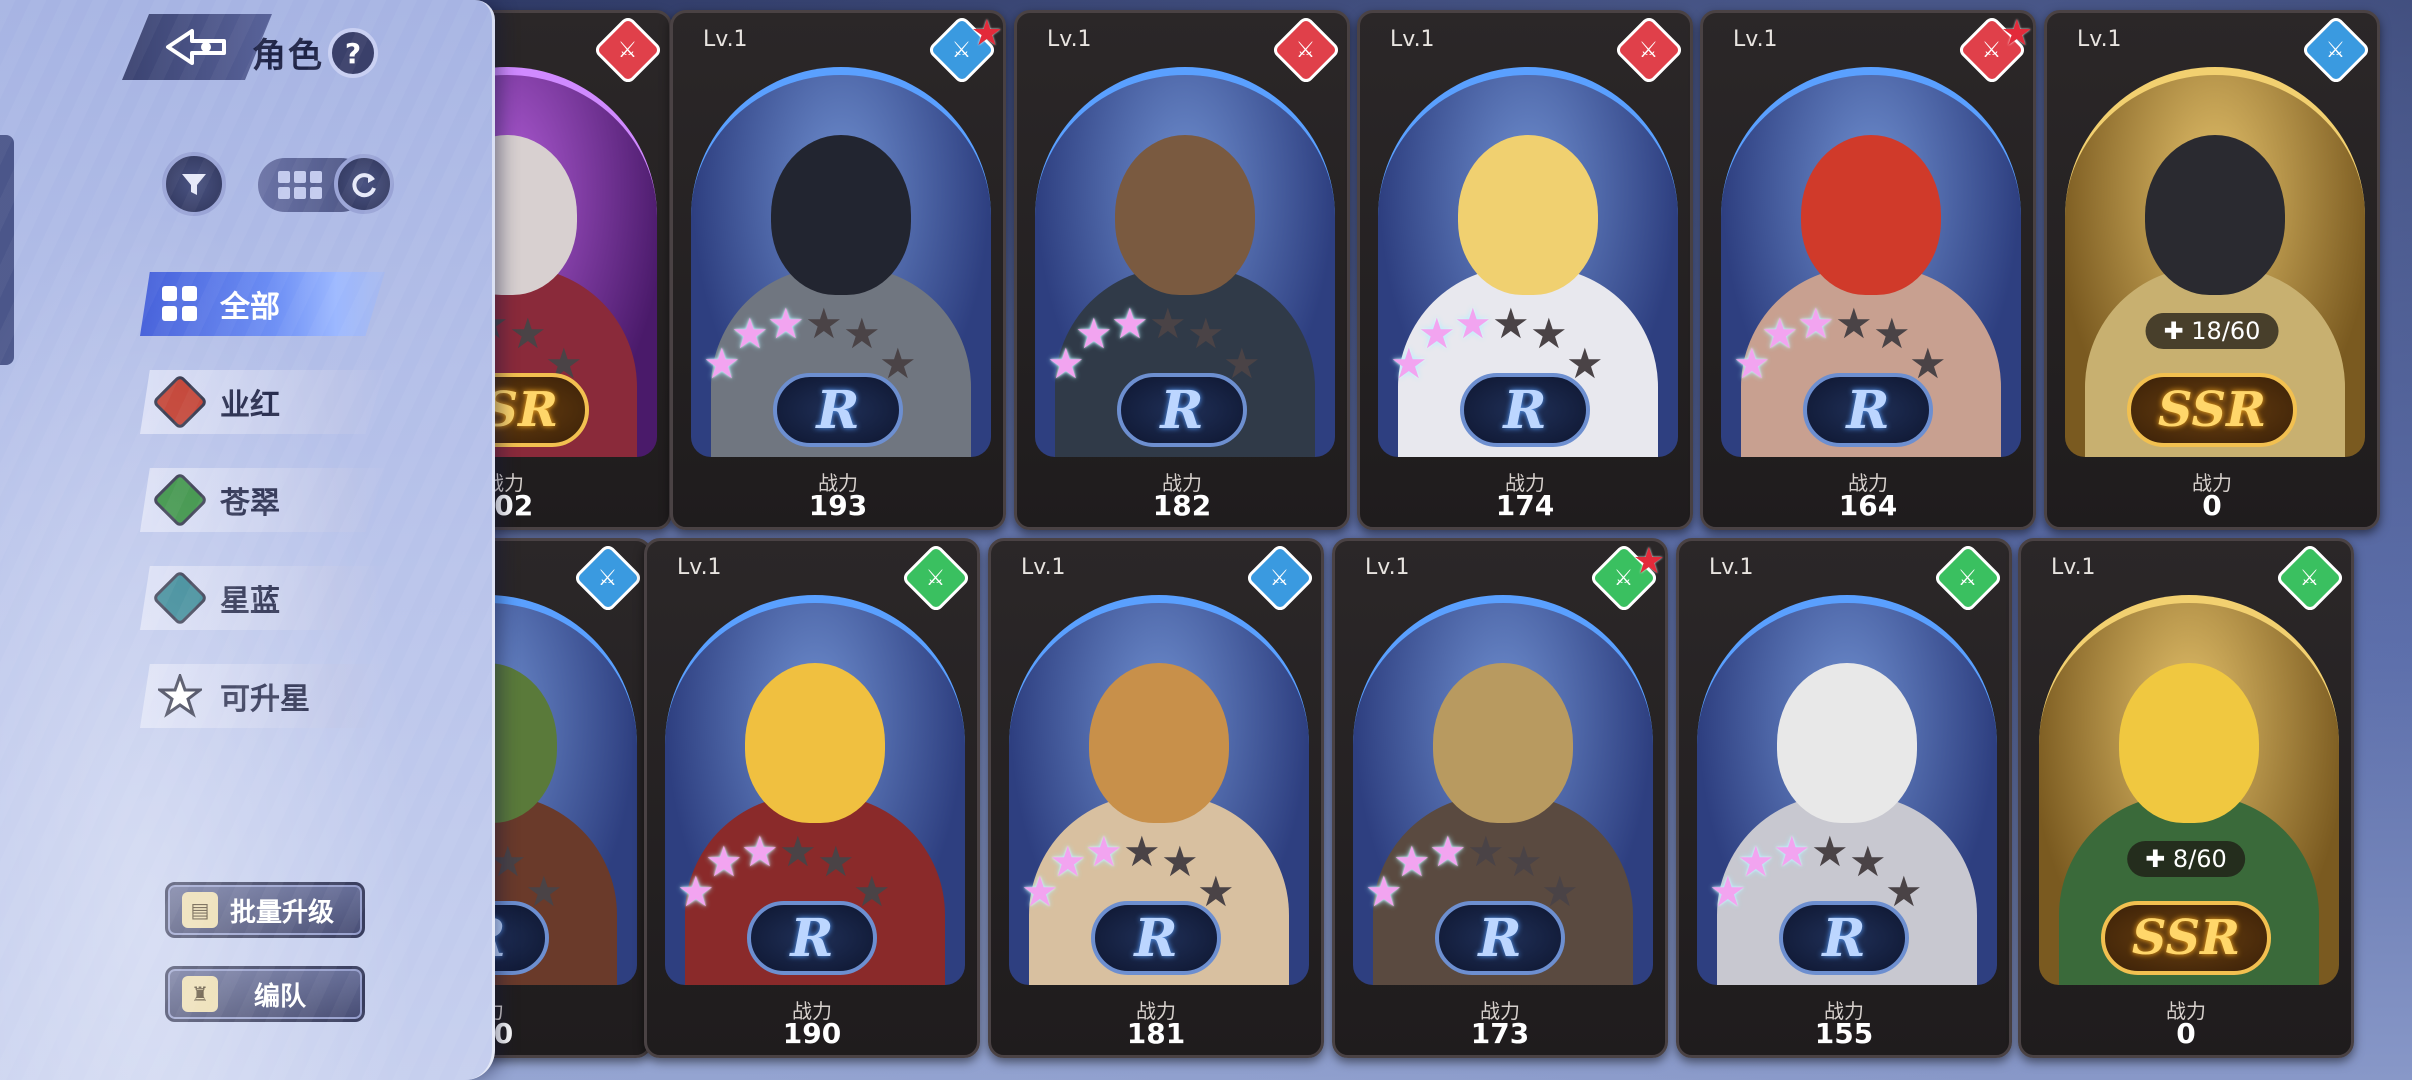 Image resolution: width=2412 pixels, height=1080 pixels. I want to click on refresh-button, so click(364, 184).